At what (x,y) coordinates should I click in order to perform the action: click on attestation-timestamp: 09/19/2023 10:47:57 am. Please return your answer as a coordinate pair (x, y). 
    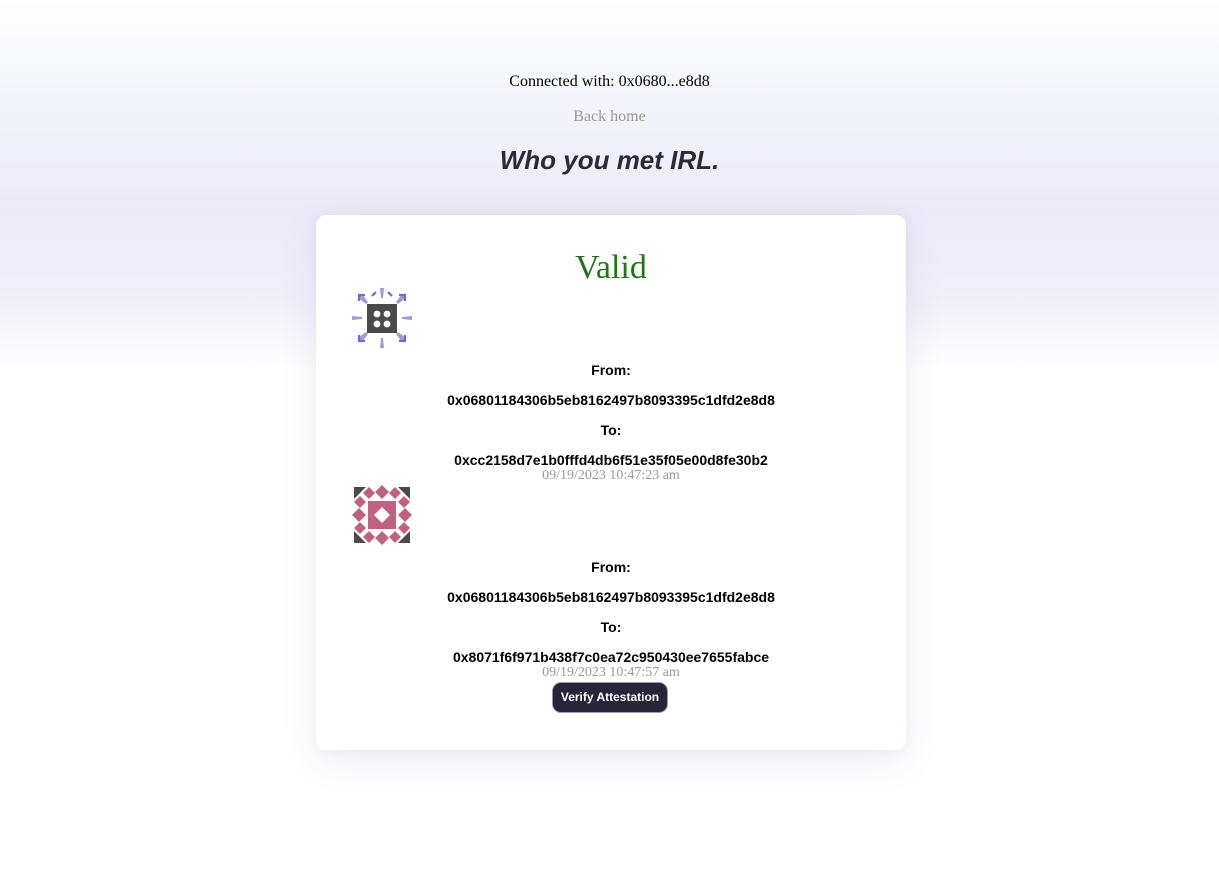
    Looking at the image, I should click on (611, 672).